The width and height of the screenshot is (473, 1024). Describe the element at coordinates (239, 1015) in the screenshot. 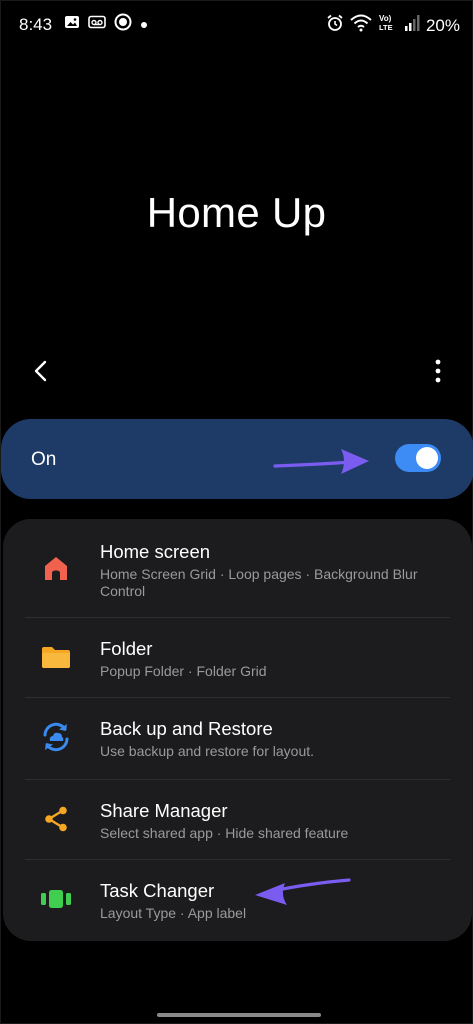

I see `home-indicator` at that location.